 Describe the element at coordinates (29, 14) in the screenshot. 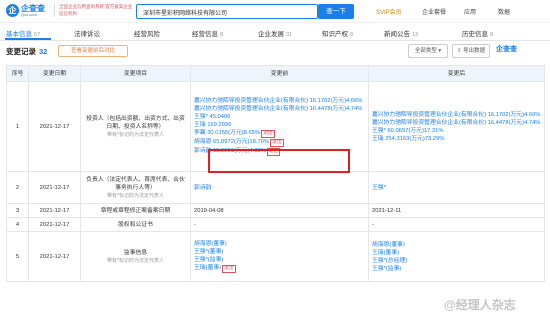

I see `logo-domain: Qcc.com` at that location.